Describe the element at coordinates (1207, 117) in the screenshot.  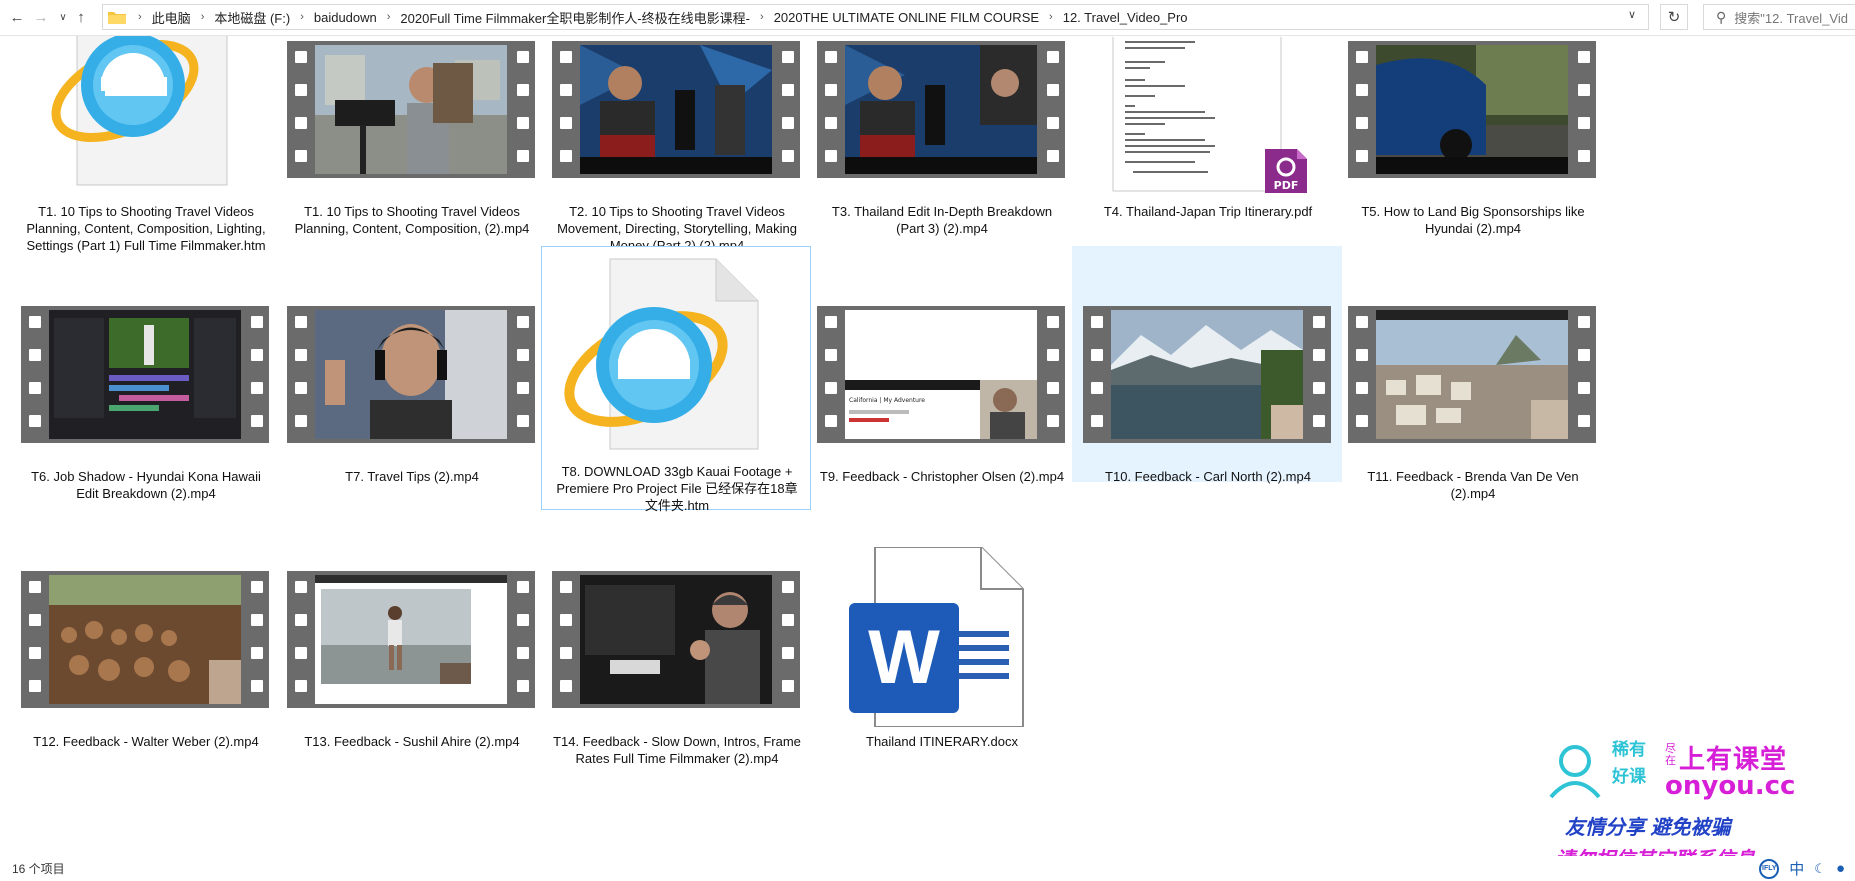
I see `pdf-file-icon: PDF` at that location.